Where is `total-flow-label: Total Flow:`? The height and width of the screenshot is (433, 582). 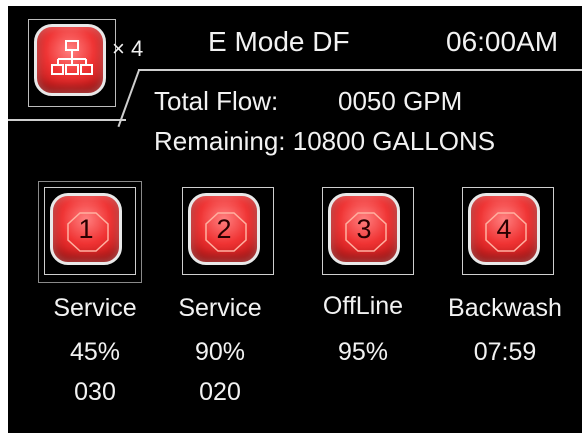
total-flow-label: Total Flow: is located at coordinates (216, 101).